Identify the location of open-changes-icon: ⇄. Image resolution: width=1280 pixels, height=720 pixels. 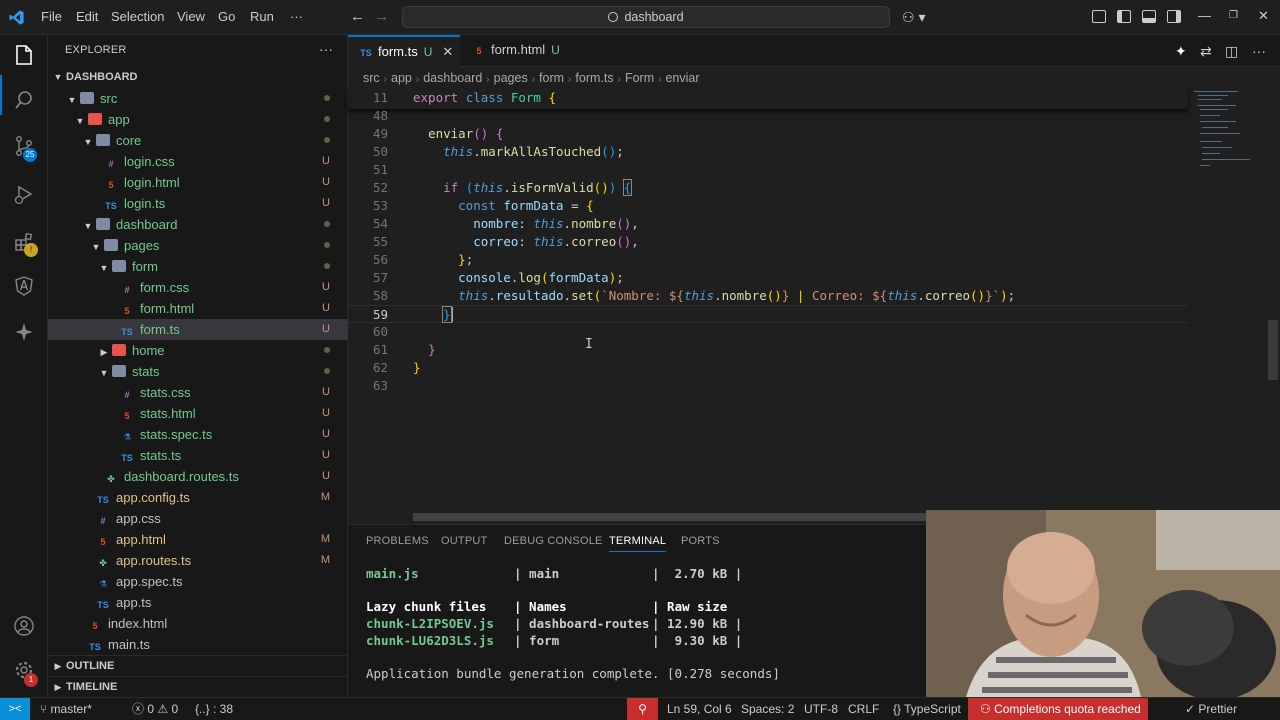
(1206, 51).